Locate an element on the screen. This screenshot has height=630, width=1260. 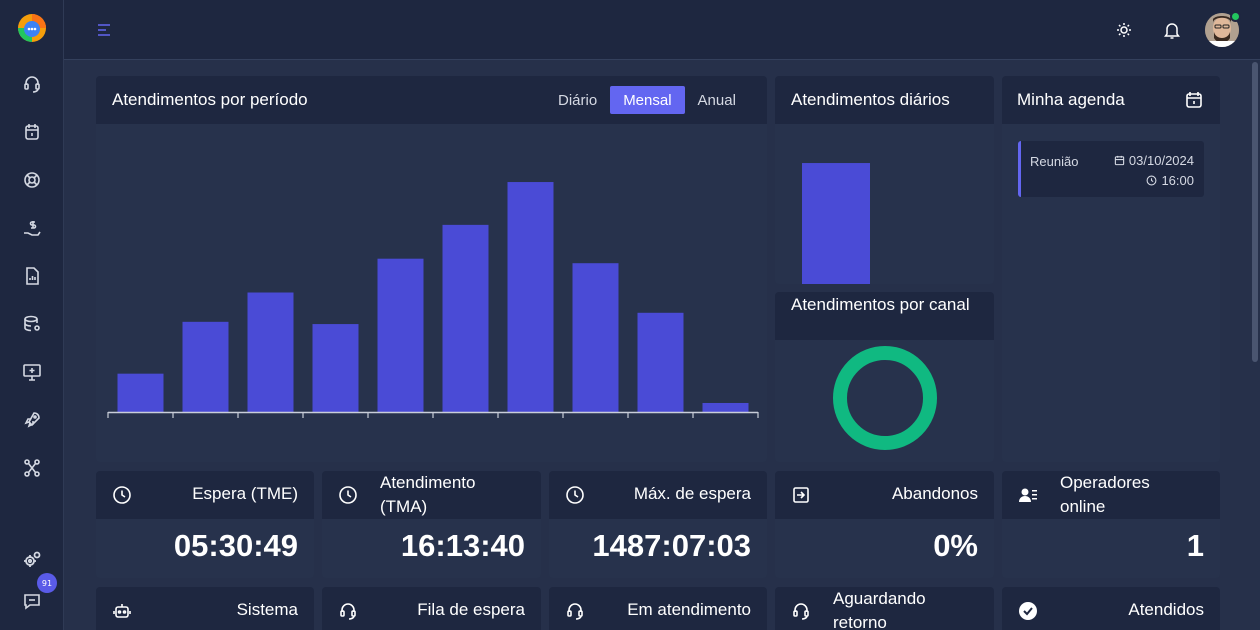
stat-label: Abandonos is located at coordinates (934, 493).